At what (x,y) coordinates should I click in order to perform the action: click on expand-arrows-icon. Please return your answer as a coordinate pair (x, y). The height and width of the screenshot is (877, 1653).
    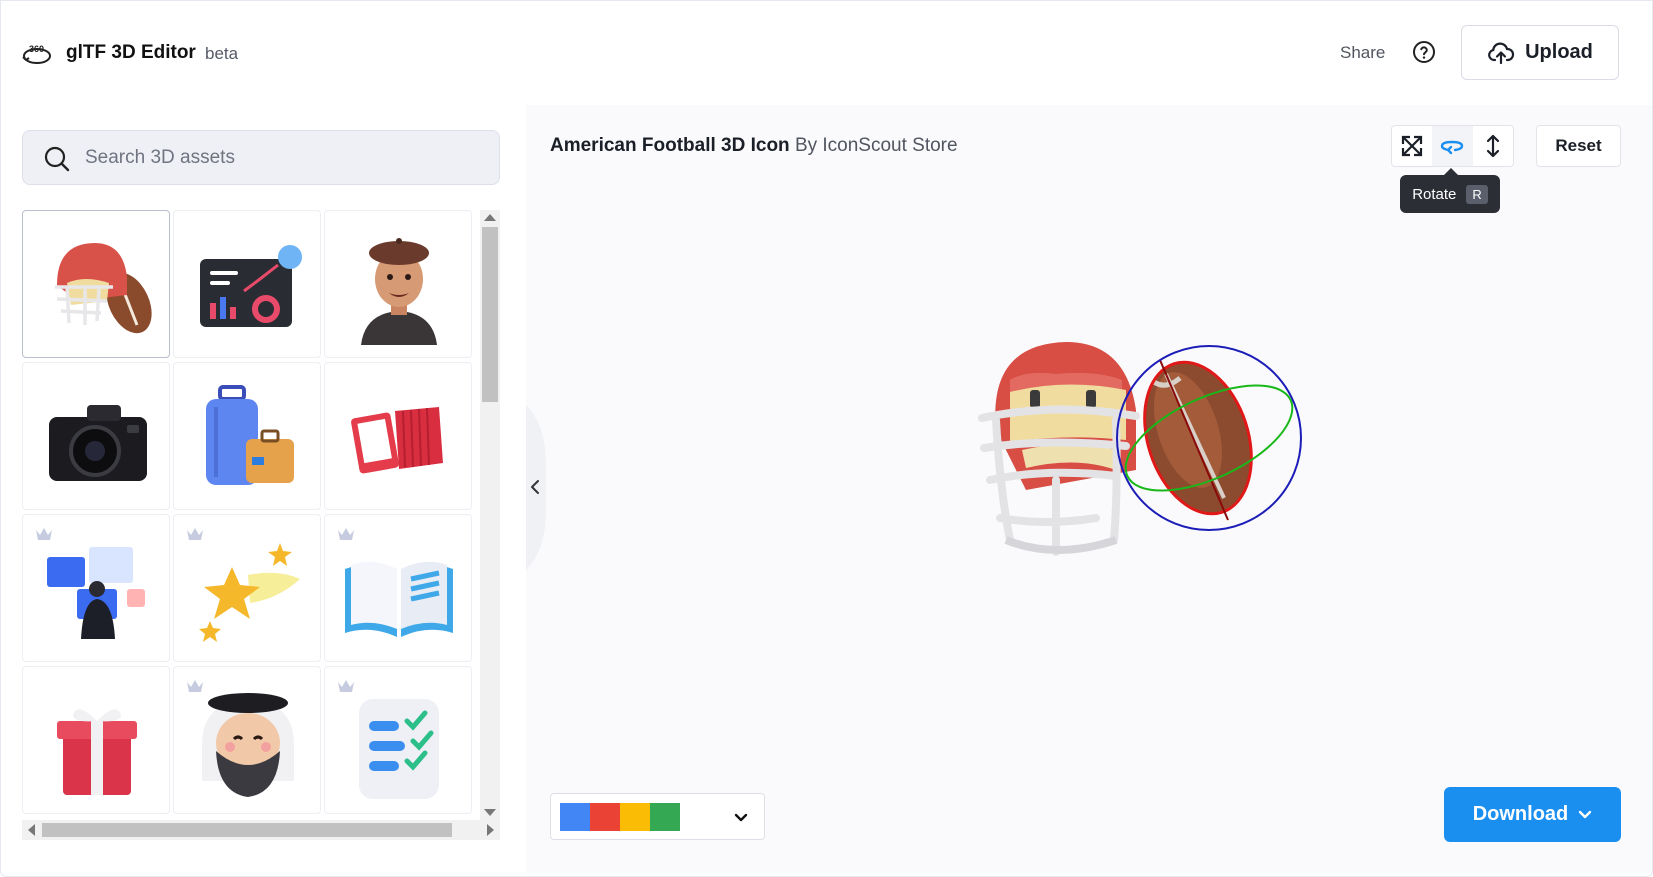
    Looking at the image, I should click on (1412, 146).